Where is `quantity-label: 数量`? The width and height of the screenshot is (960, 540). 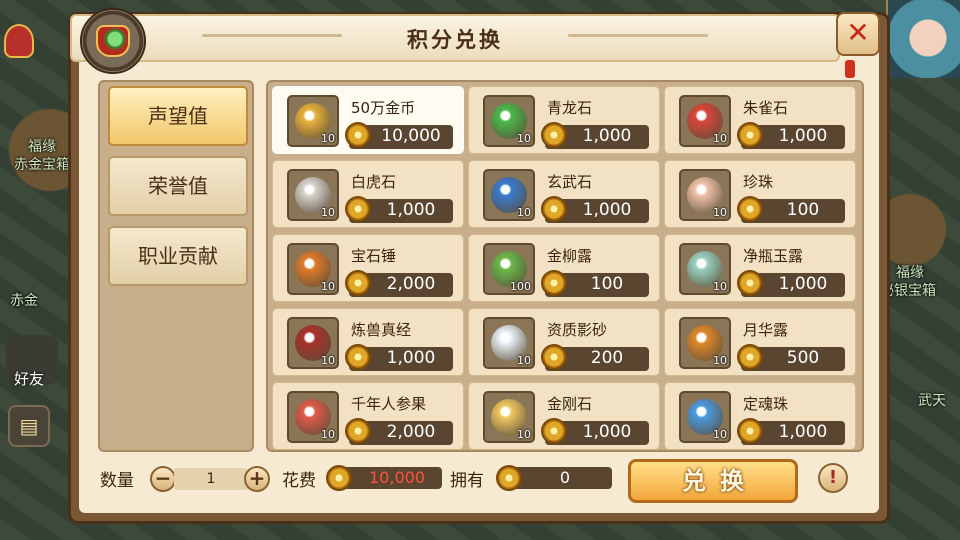
quantity-label: 数量 is located at coordinates (117, 481).